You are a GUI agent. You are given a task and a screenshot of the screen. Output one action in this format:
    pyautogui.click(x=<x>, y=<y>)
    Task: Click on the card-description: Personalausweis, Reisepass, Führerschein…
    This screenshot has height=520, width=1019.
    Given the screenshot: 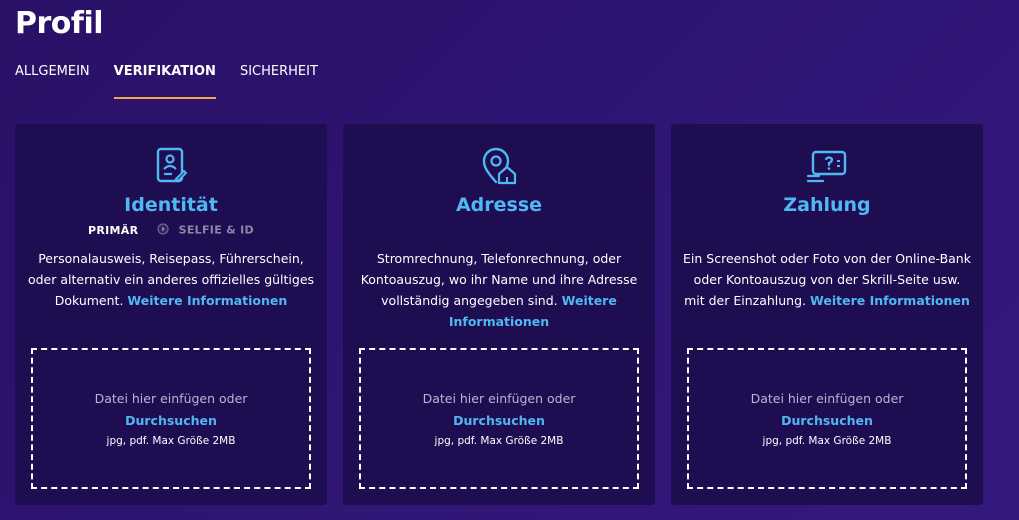 What is the action you would take?
    pyautogui.click(x=171, y=279)
    